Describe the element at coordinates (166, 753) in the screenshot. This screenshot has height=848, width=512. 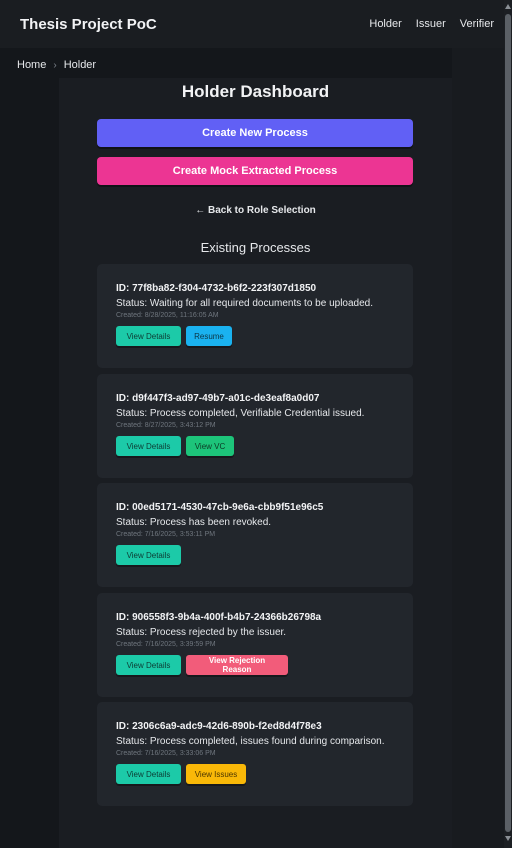
I see `process-created: Created: 7/16/2025, 3:33:06 PM` at that location.